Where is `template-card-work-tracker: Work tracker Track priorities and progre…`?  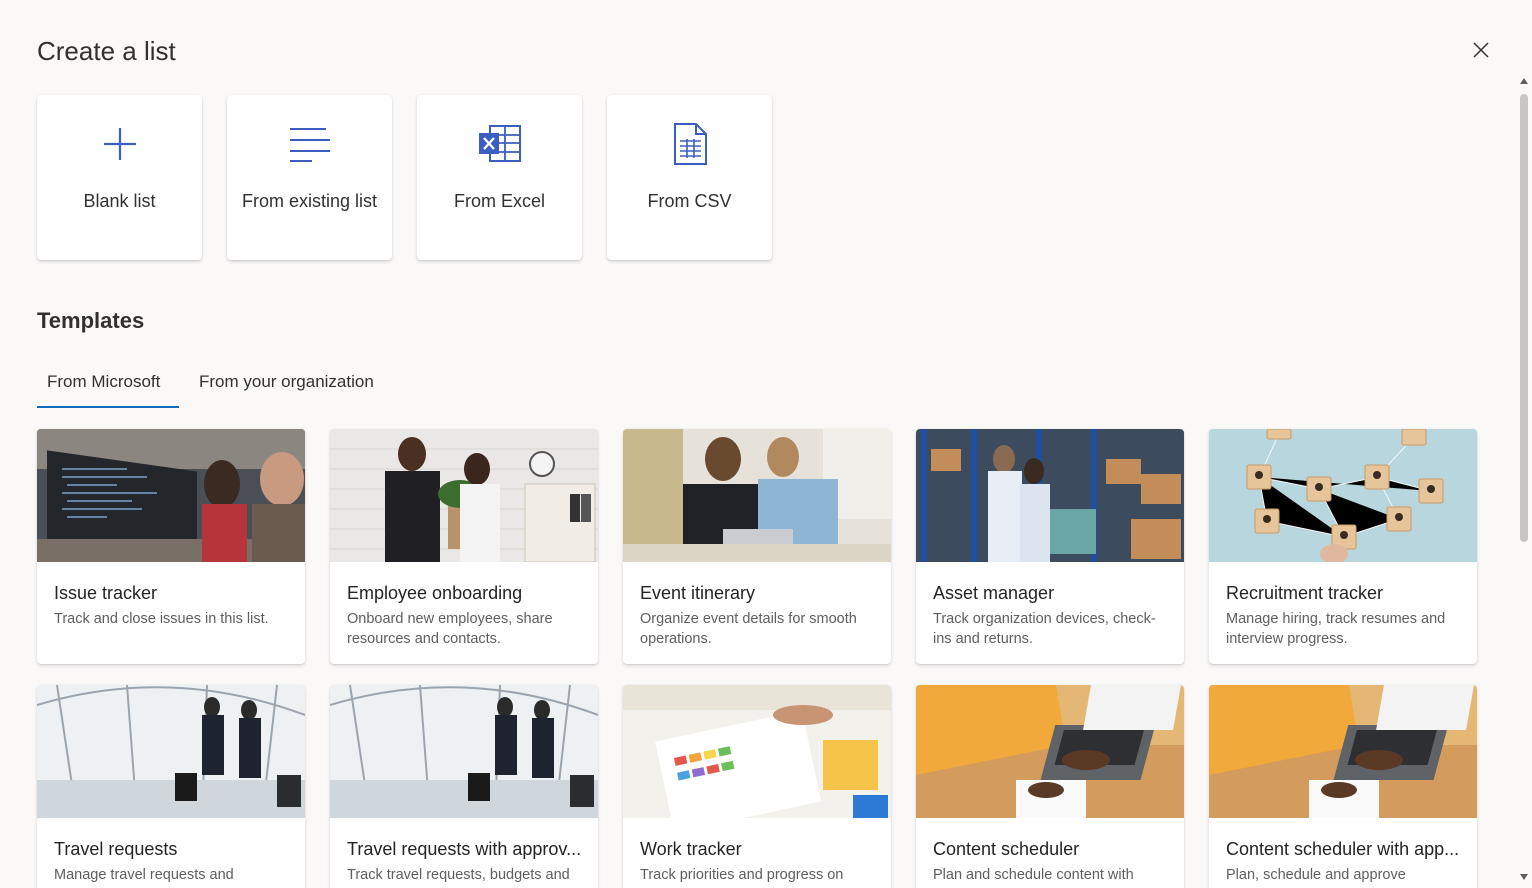 template-card-work-tracker: Work tracker Track priorities and progre… is located at coordinates (757, 786).